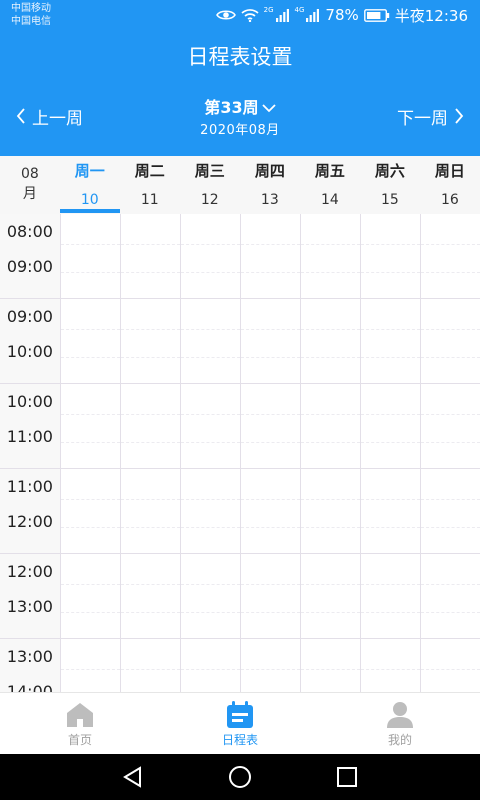 The image size is (480, 800). Describe the element at coordinates (250, 15) in the screenshot. I see `wifi-icon` at that location.